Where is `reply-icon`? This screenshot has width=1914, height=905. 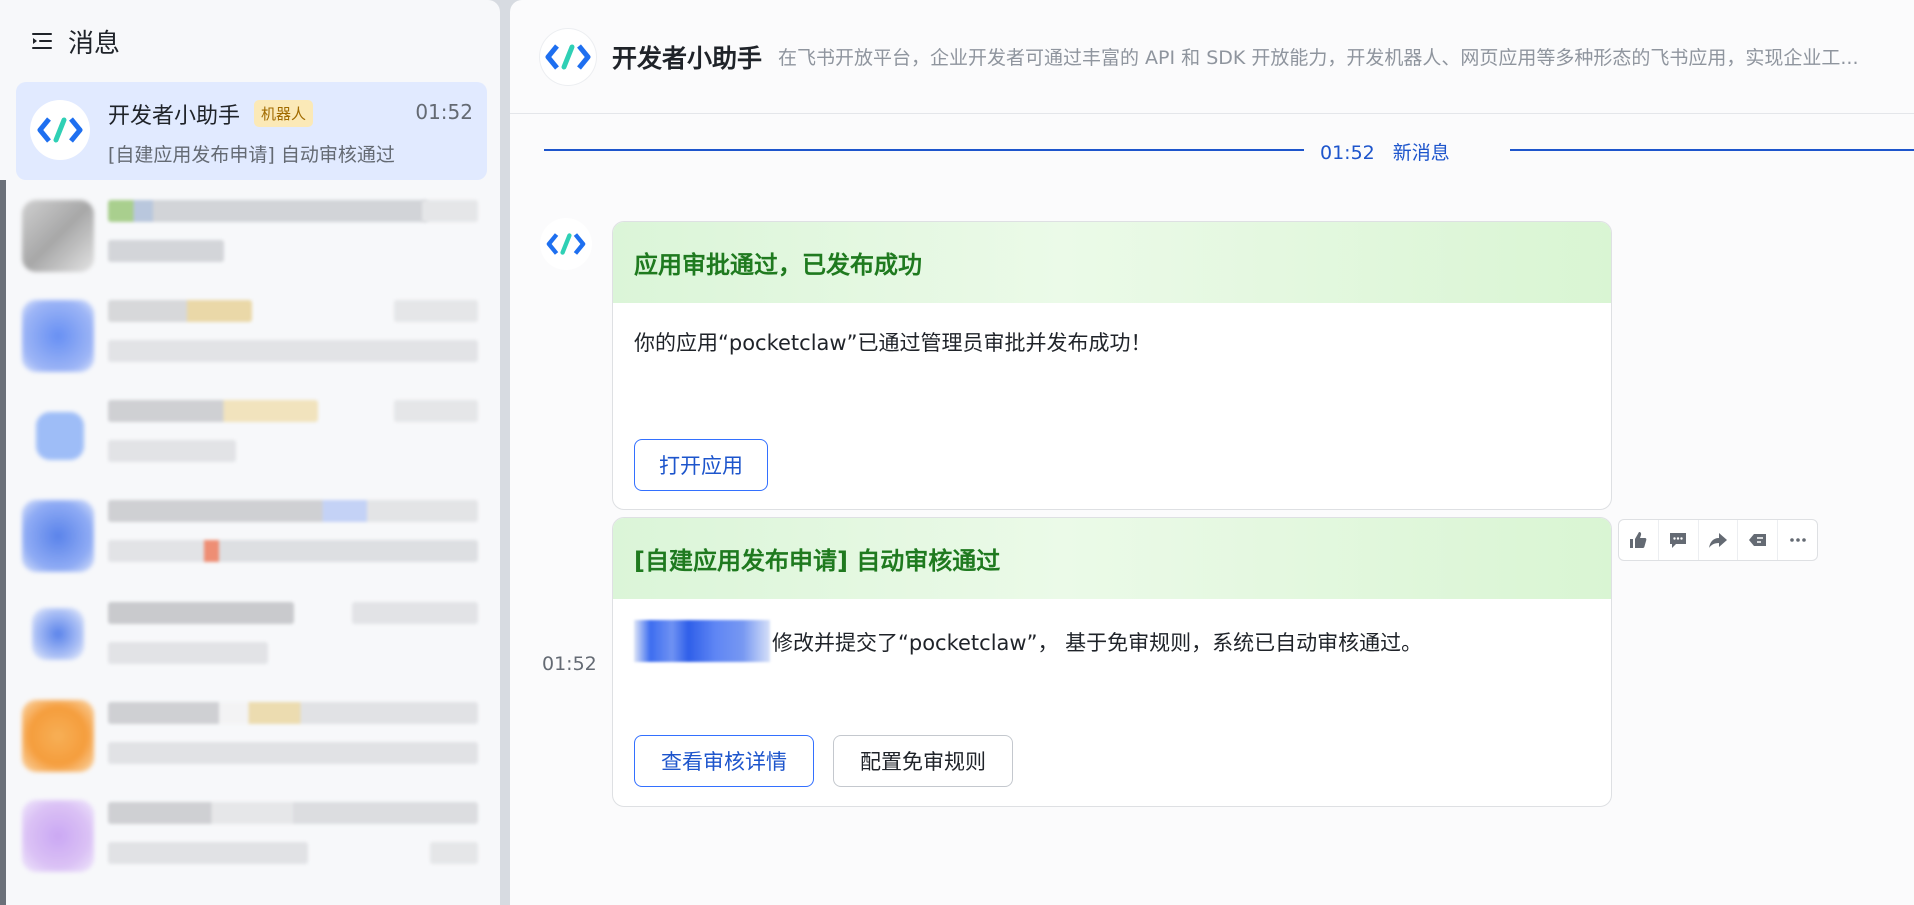
reply-icon is located at coordinates (1758, 540).